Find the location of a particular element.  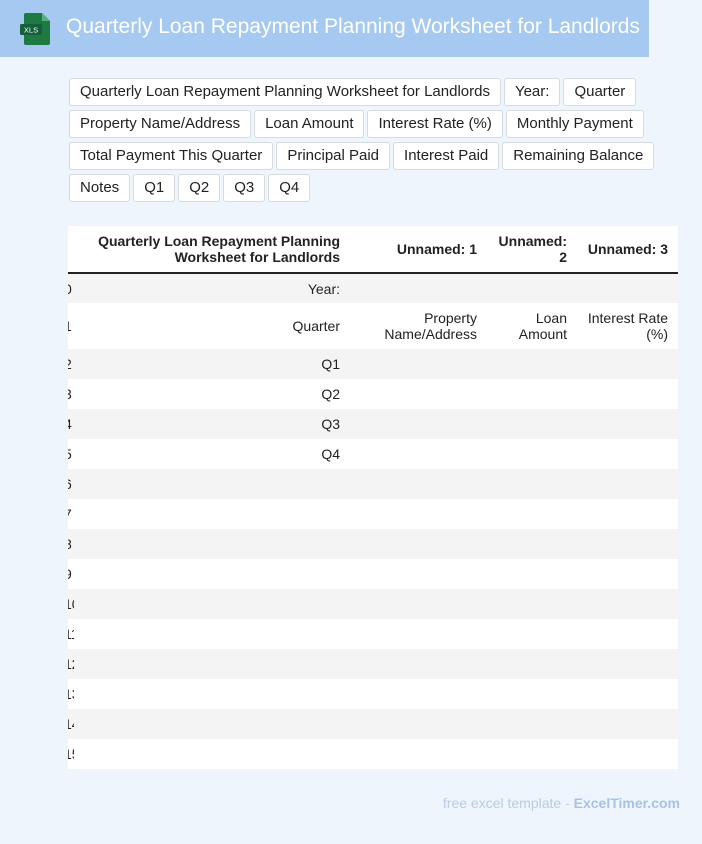

row-index: 15 is located at coordinates (71, 754).